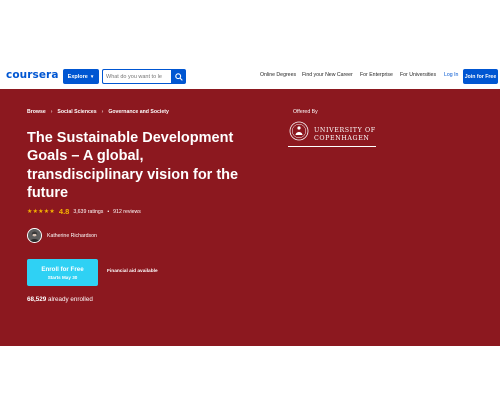  I want to click on enrolled-count: 68,529 already enrolled, so click(60, 299).